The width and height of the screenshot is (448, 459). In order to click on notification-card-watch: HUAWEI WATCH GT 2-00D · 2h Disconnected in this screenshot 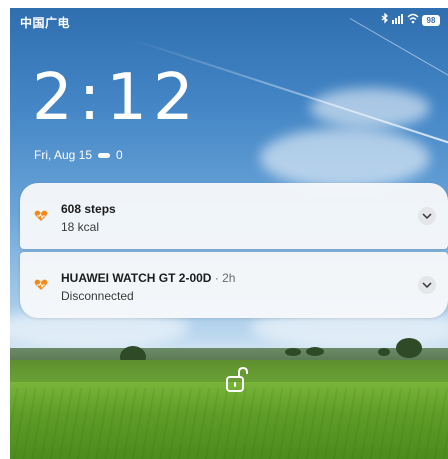, I will do `click(234, 285)`.